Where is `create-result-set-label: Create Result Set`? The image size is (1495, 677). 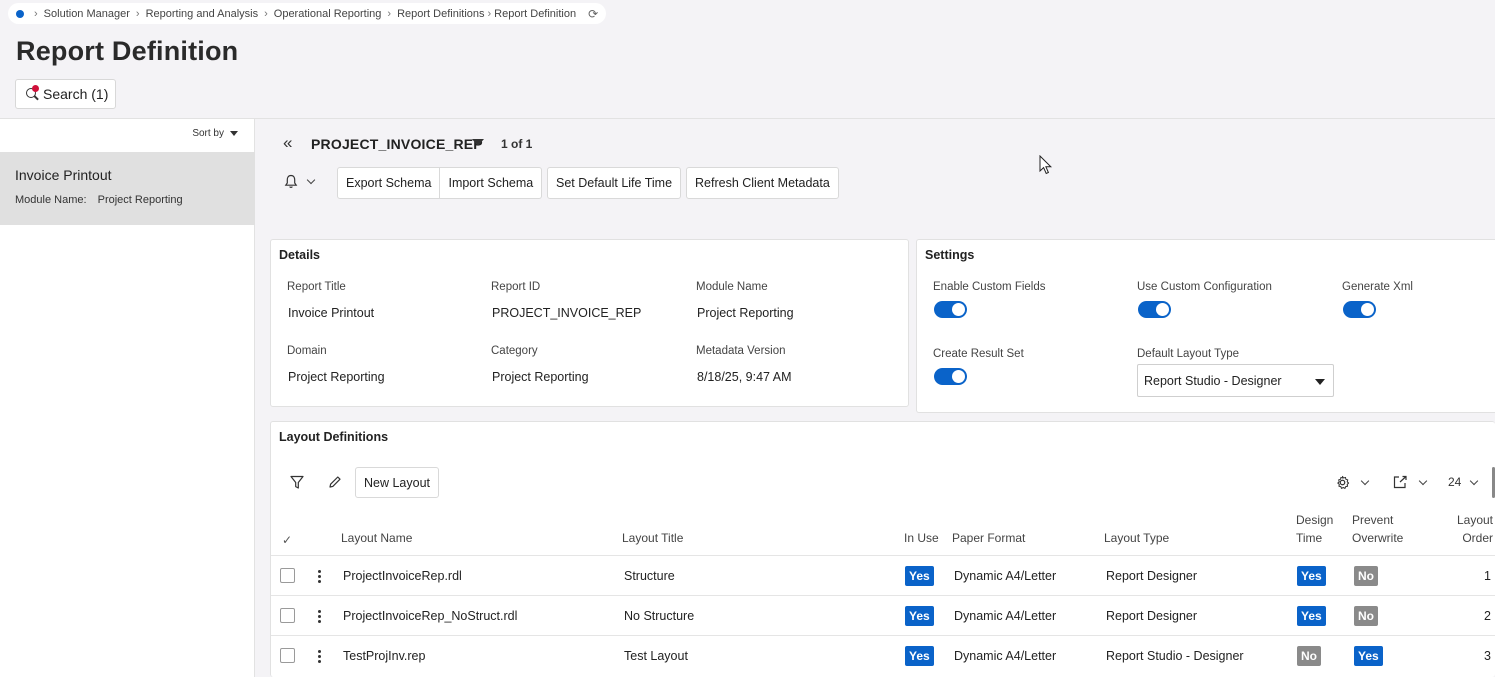 create-result-set-label: Create Result Set is located at coordinates (978, 354).